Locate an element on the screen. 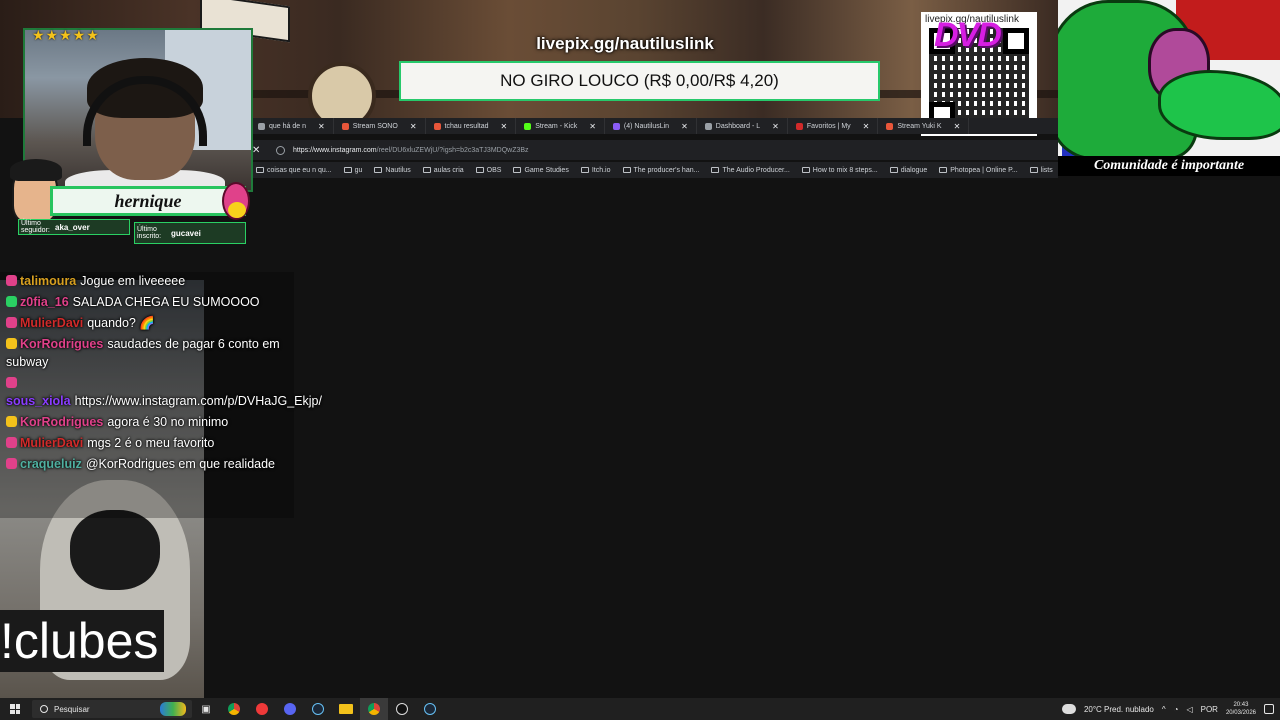 The height and width of the screenshot is (720, 1280). bookmark-label: OBS is located at coordinates (494, 170).